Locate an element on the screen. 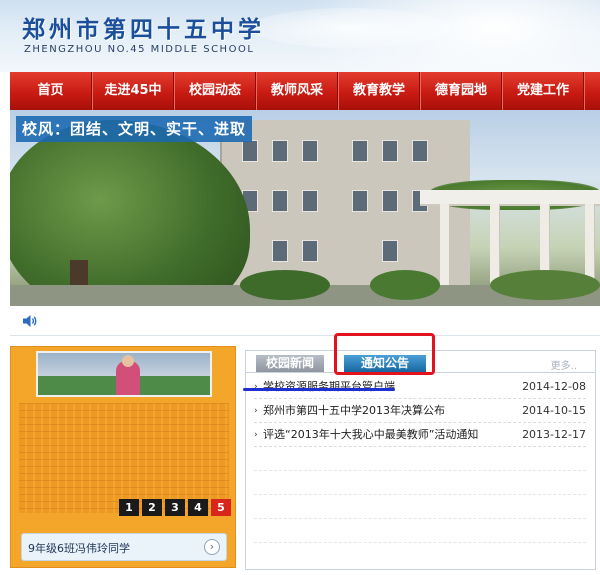 This screenshot has height=575, width=600. highlight-box is located at coordinates (384, 354).